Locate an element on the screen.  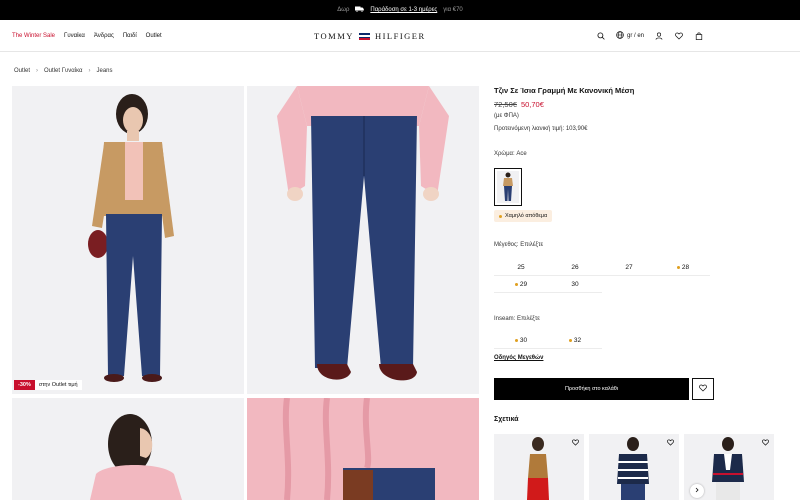
size-option-26: 26 is located at coordinates (575, 267).